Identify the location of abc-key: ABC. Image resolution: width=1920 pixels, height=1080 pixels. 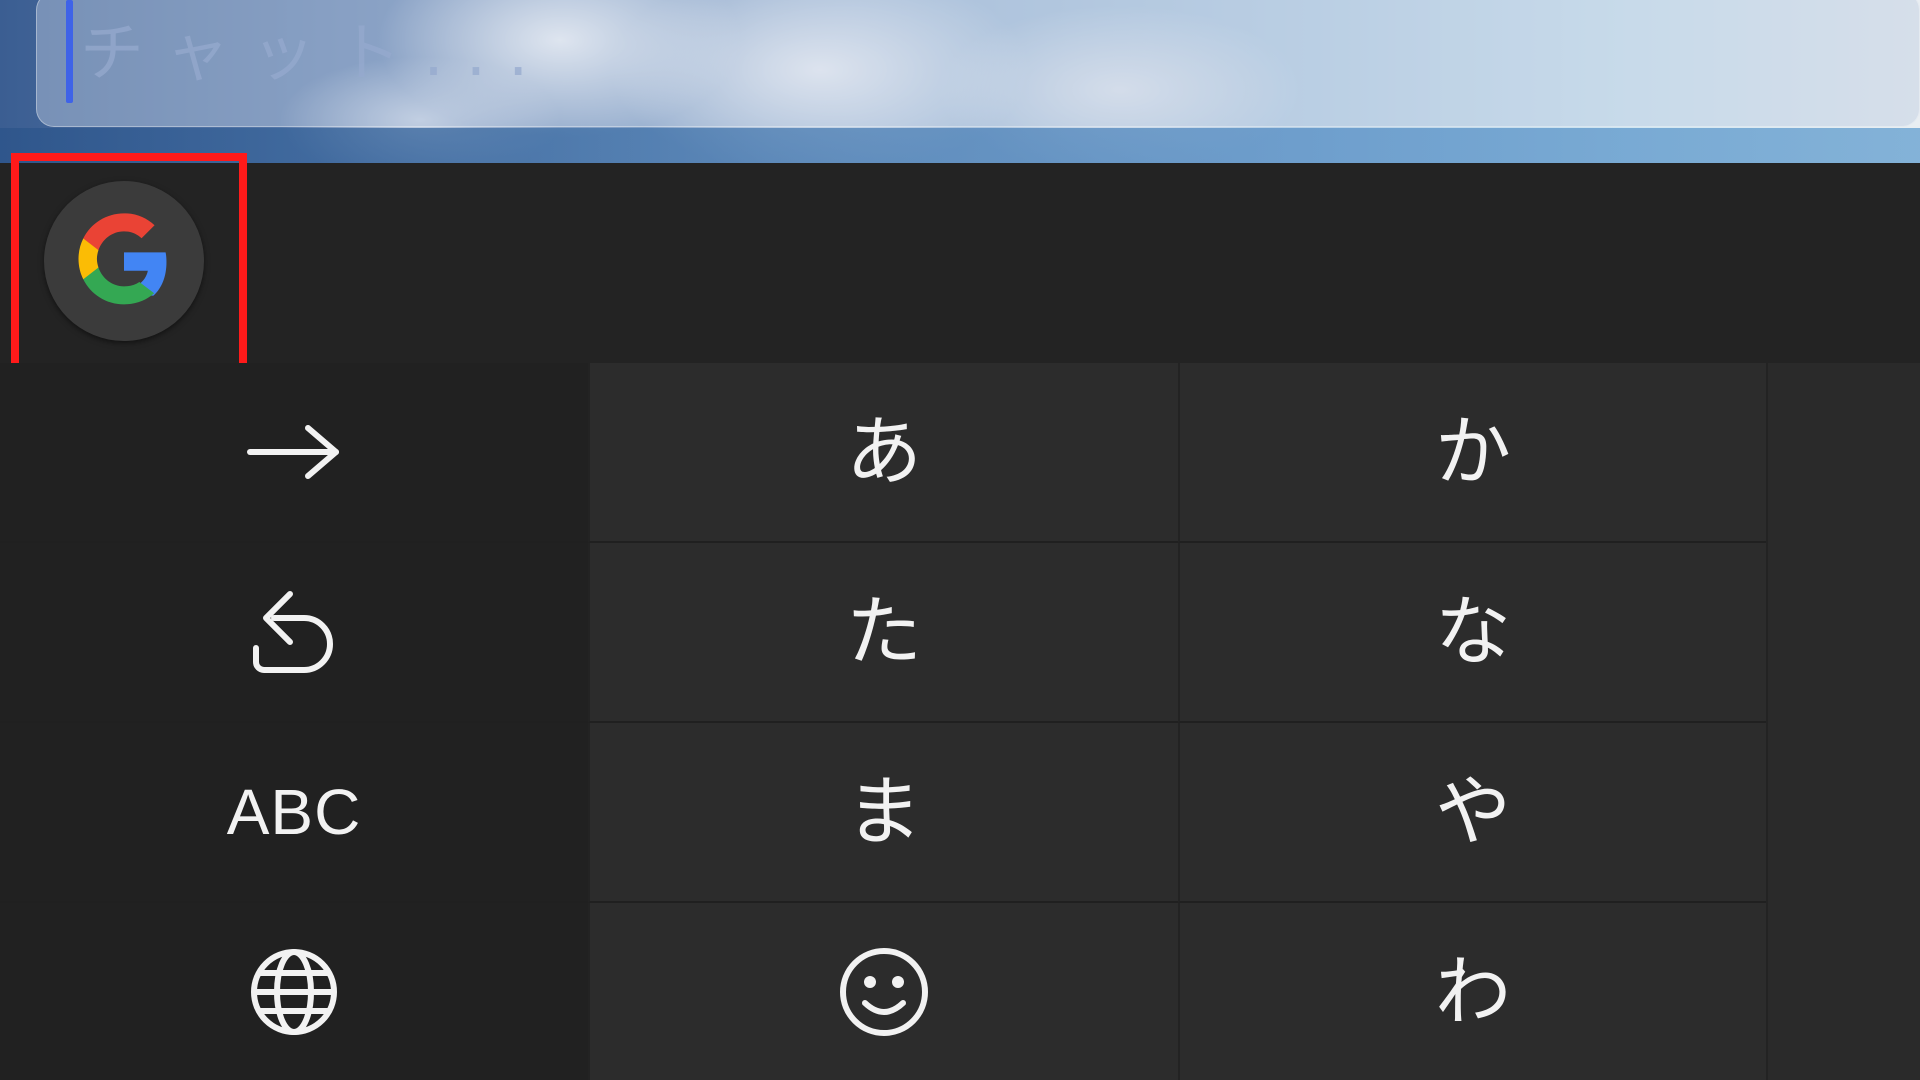
(294, 813).